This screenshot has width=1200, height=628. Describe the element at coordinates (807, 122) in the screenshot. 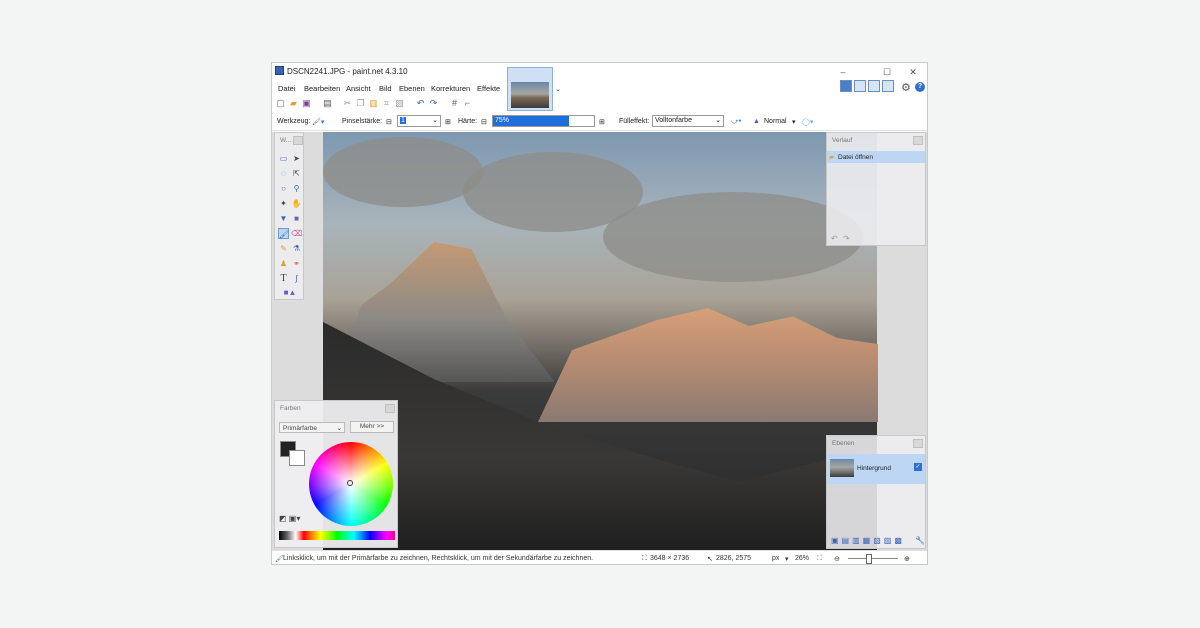

I see `alpha-icon: ◯▾` at that location.